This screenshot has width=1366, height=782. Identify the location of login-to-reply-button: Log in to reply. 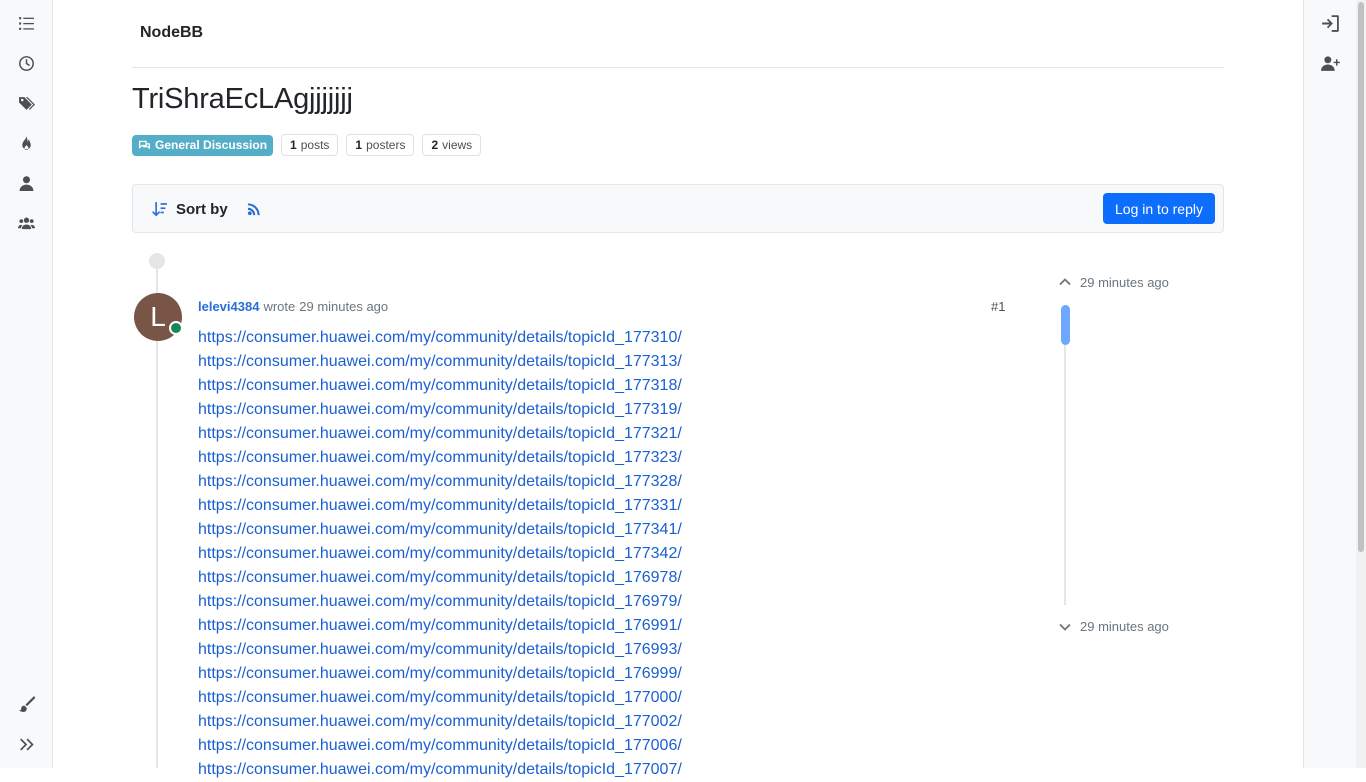
(1159, 208).